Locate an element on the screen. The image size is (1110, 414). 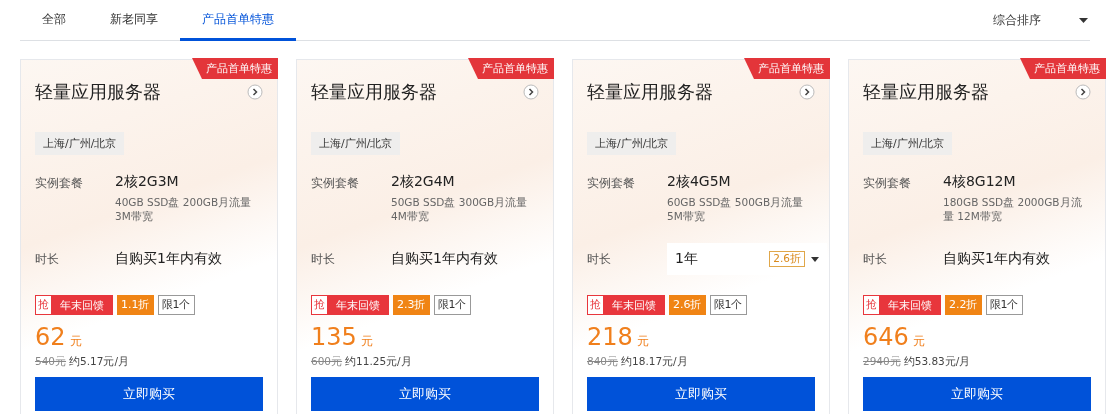
monthly-price: 约53.83元/月 is located at coordinates (937, 362).